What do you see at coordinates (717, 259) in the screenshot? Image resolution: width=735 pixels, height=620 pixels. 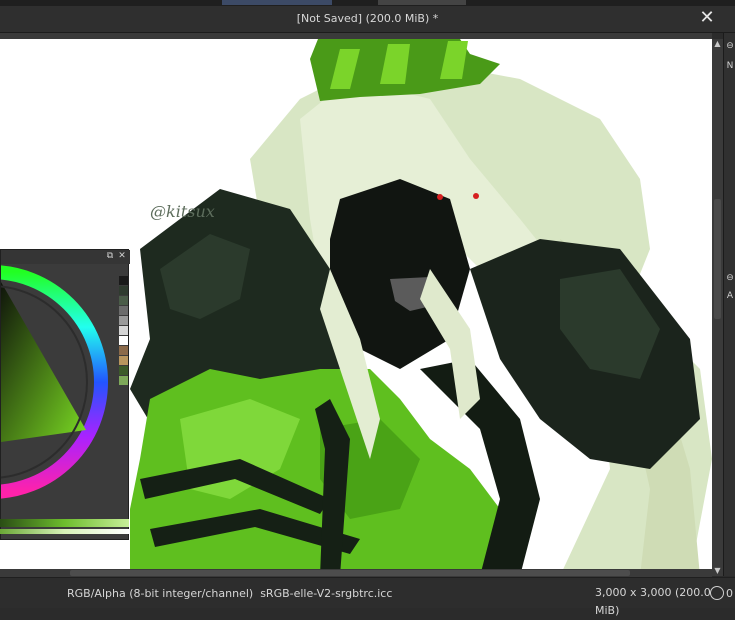 I see `scrollbar-thumb` at bounding box center [717, 259].